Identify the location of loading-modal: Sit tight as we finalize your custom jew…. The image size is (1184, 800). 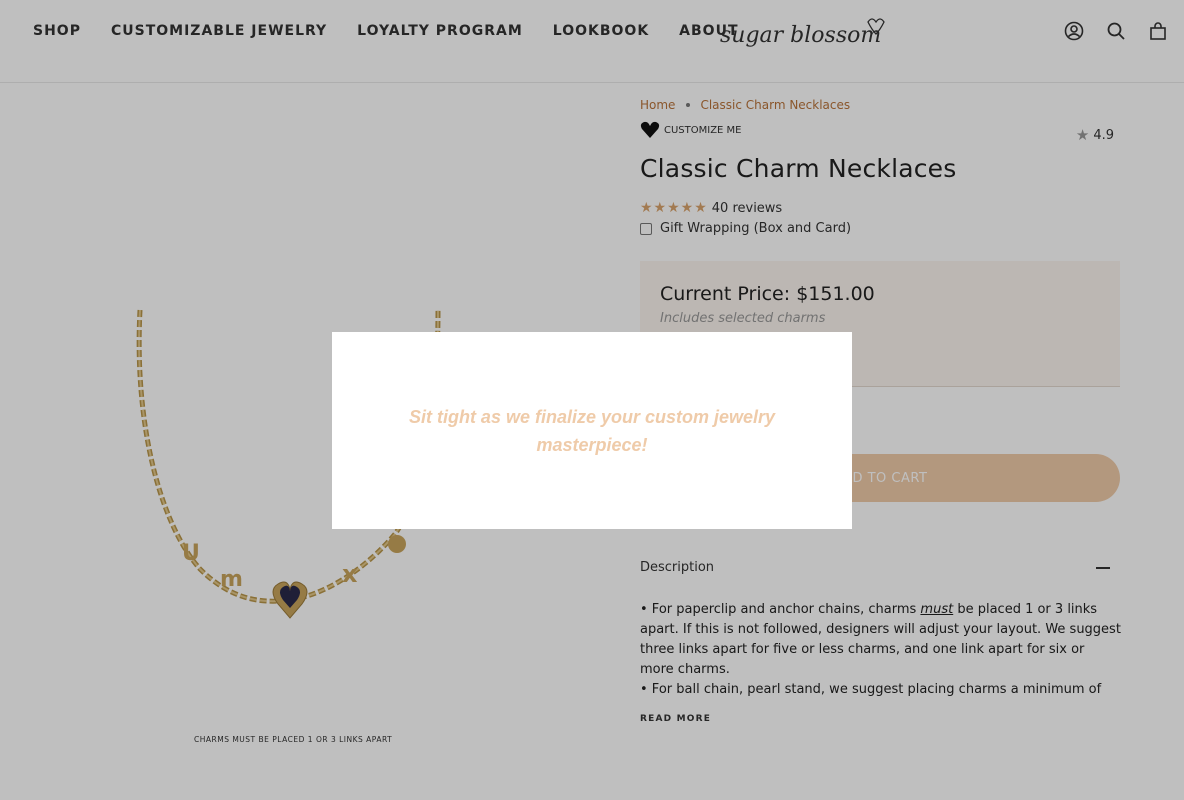
(592, 430).